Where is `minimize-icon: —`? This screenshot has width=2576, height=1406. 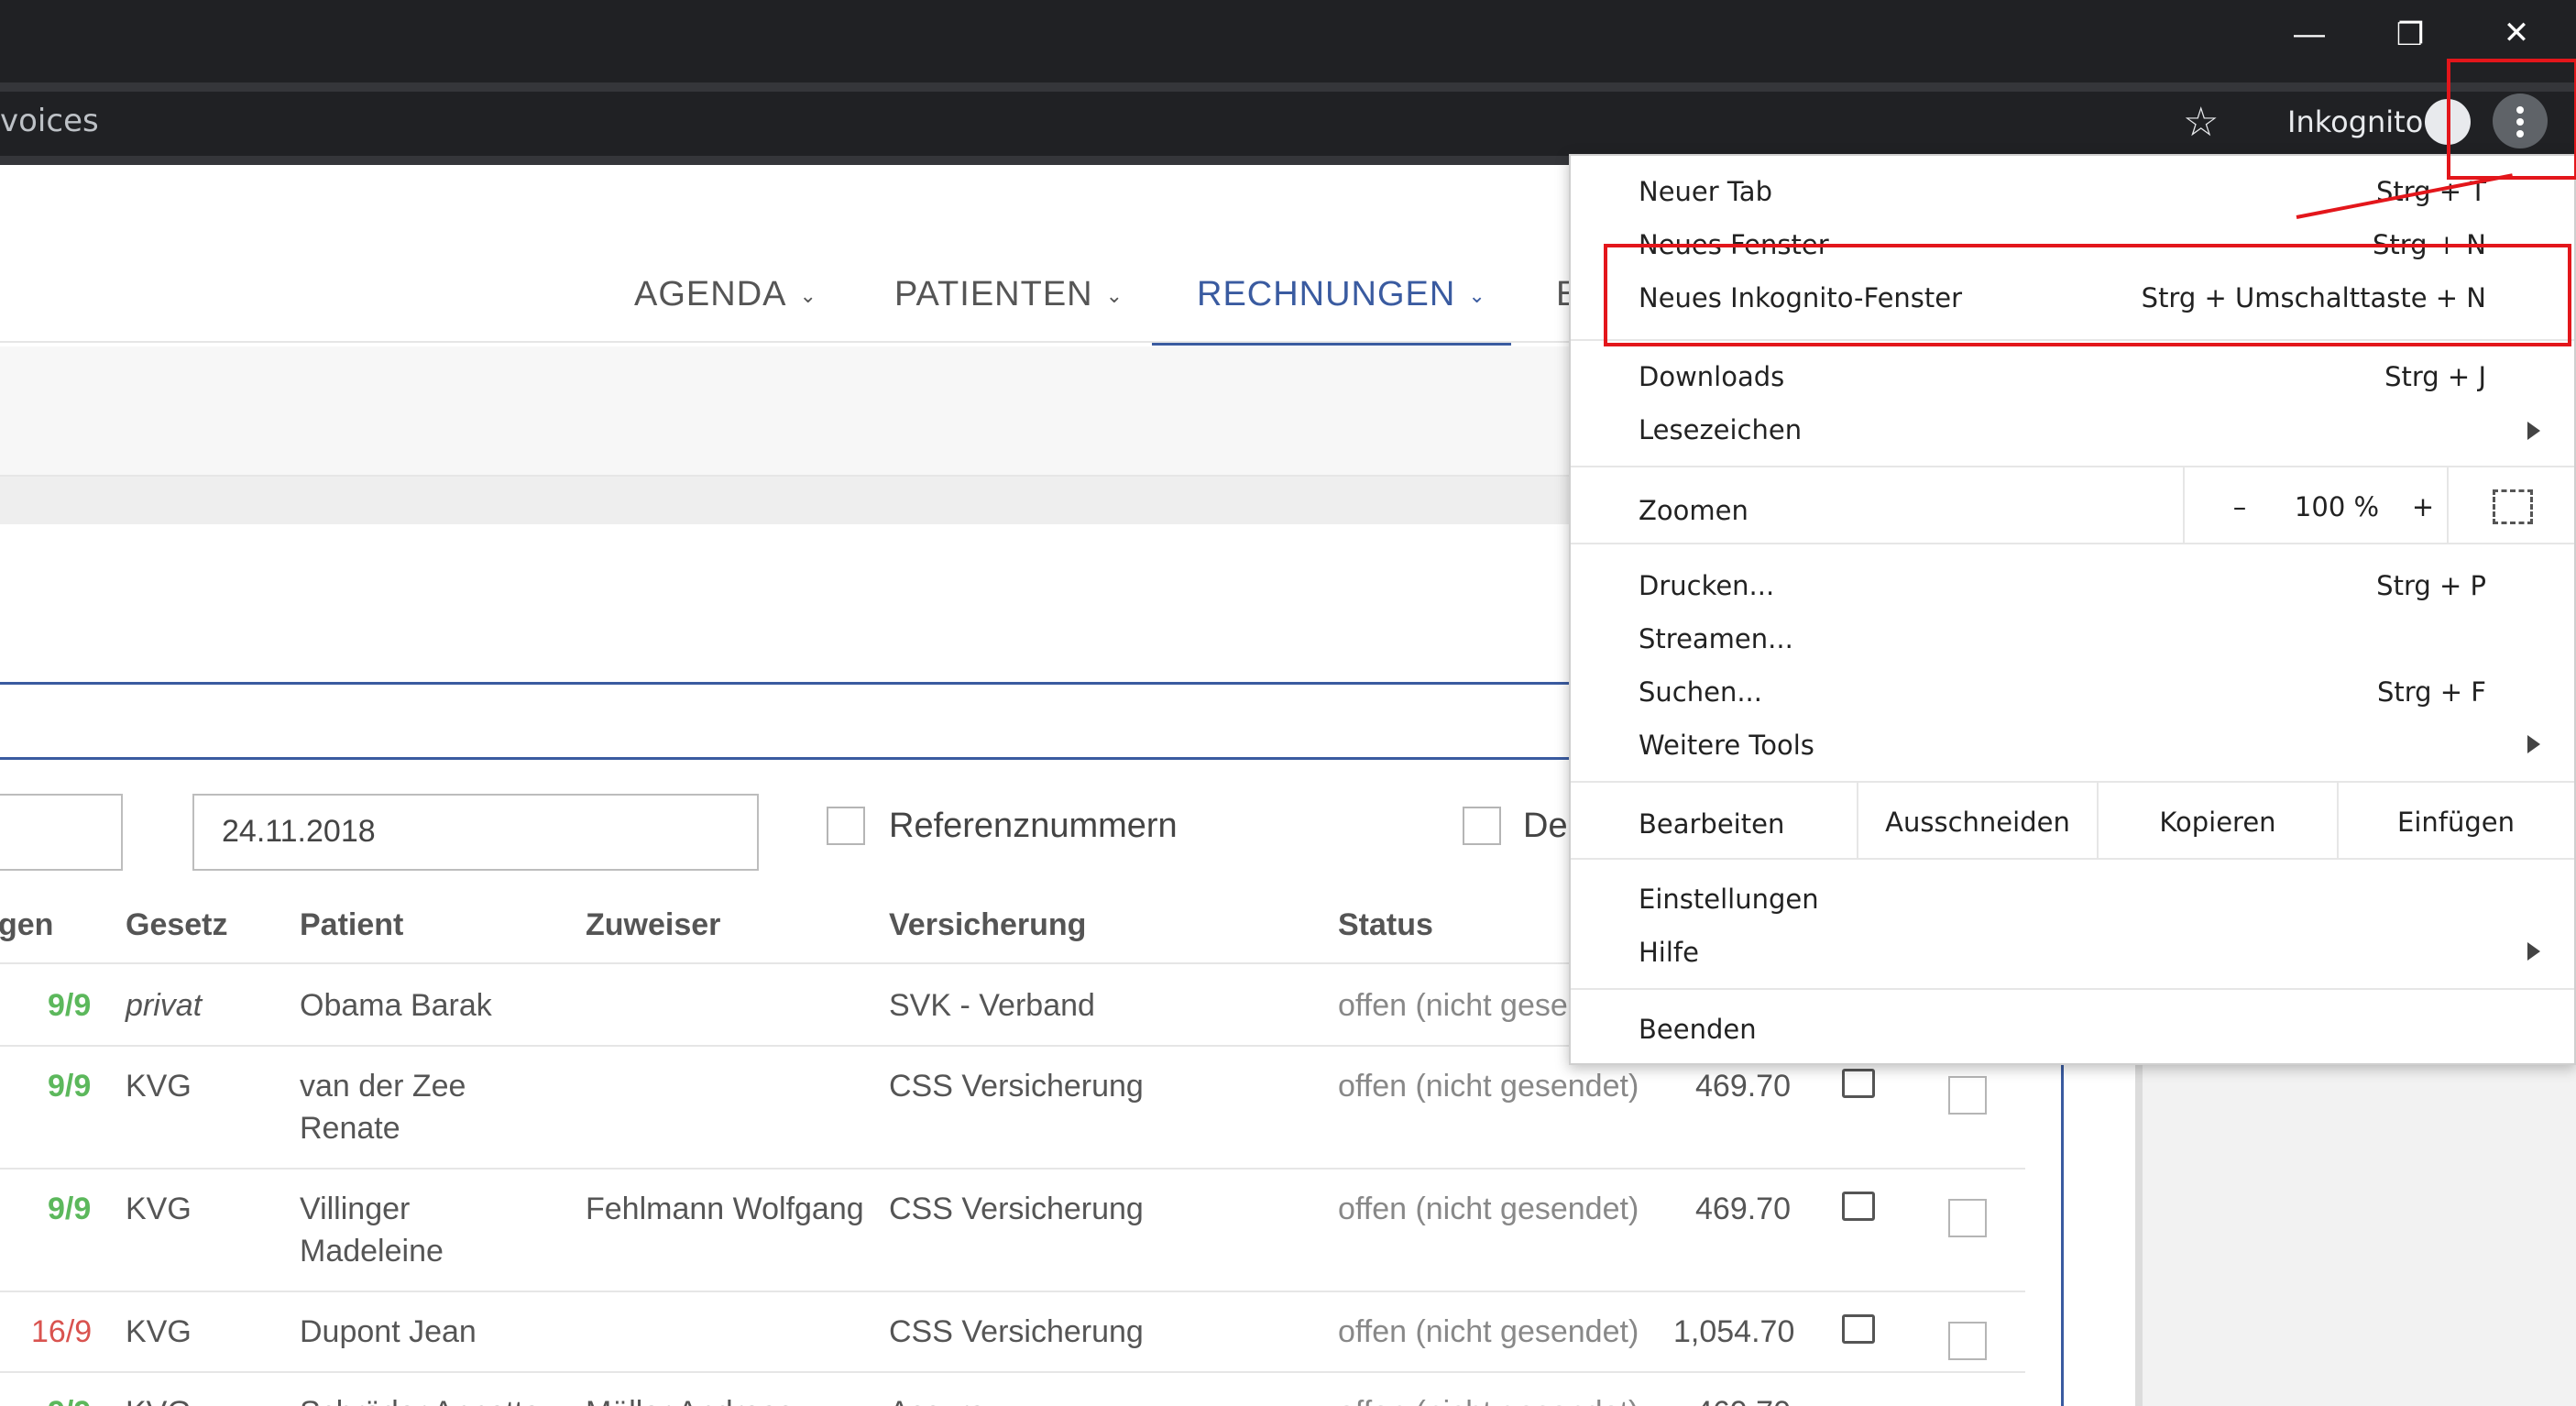 minimize-icon: — is located at coordinates (2309, 34).